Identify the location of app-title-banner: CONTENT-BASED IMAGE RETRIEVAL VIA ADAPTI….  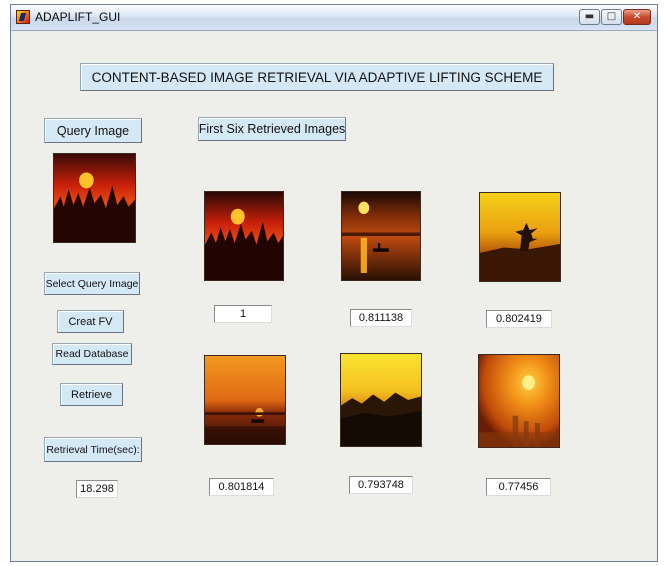
(317, 77).